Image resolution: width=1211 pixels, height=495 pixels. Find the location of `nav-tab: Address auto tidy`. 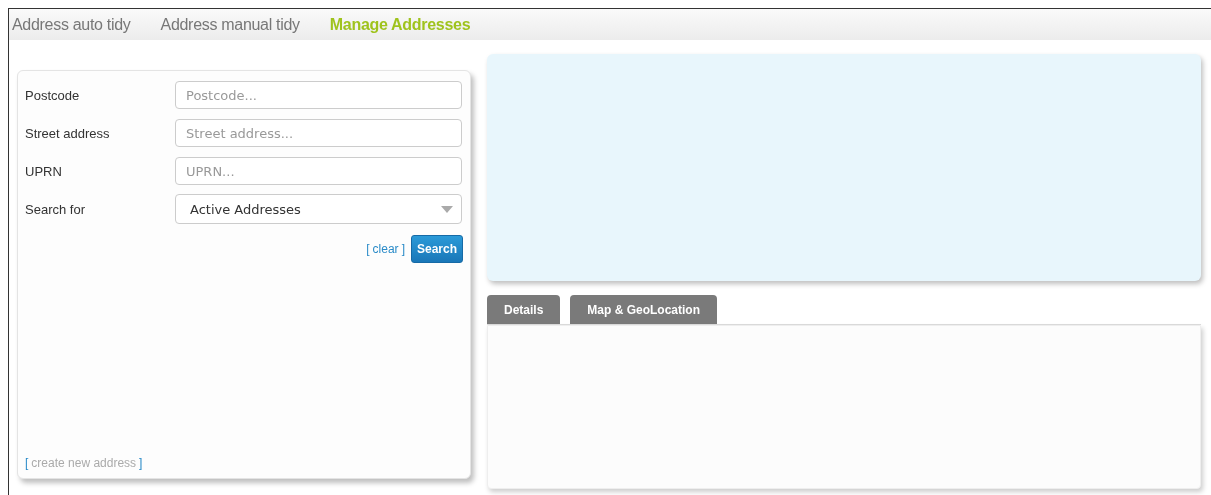

nav-tab: Address auto tidy is located at coordinates (71, 24).